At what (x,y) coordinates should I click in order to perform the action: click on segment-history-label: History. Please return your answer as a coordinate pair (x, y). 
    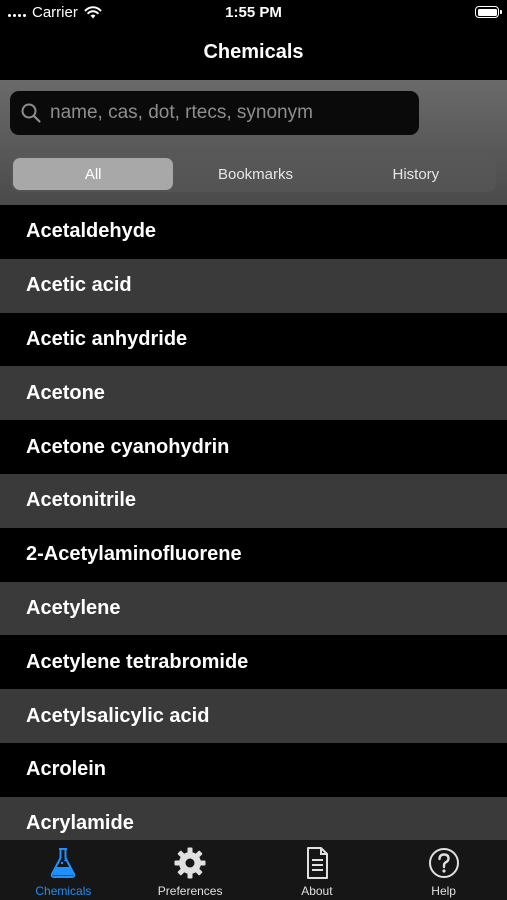
    Looking at the image, I should click on (416, 174).